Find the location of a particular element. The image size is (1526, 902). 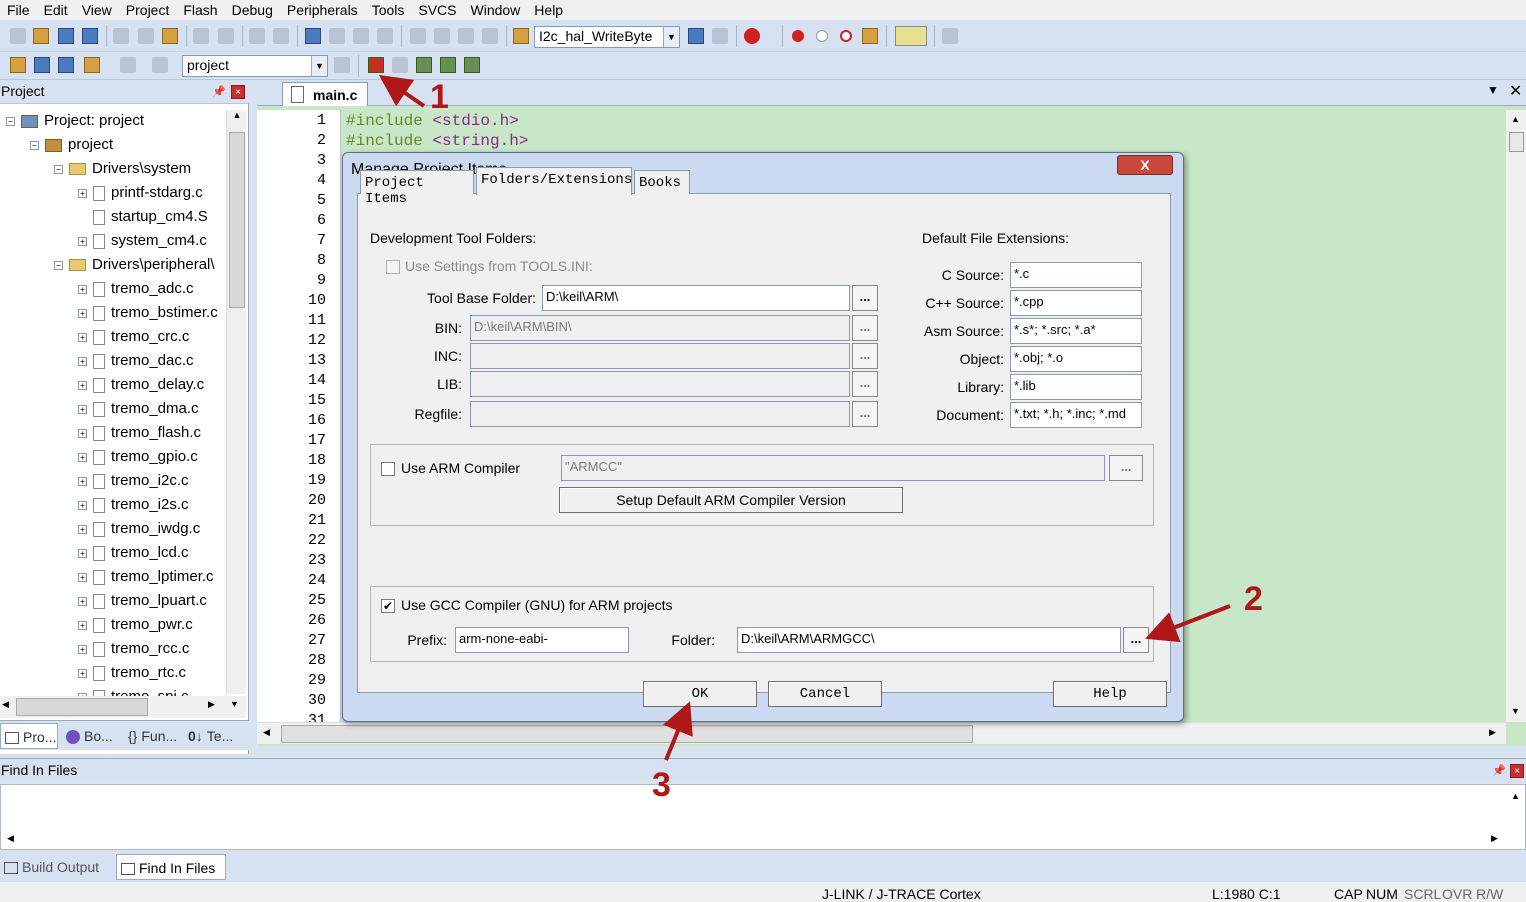

annotation-3: 3 is located at coordinates (661, 785).